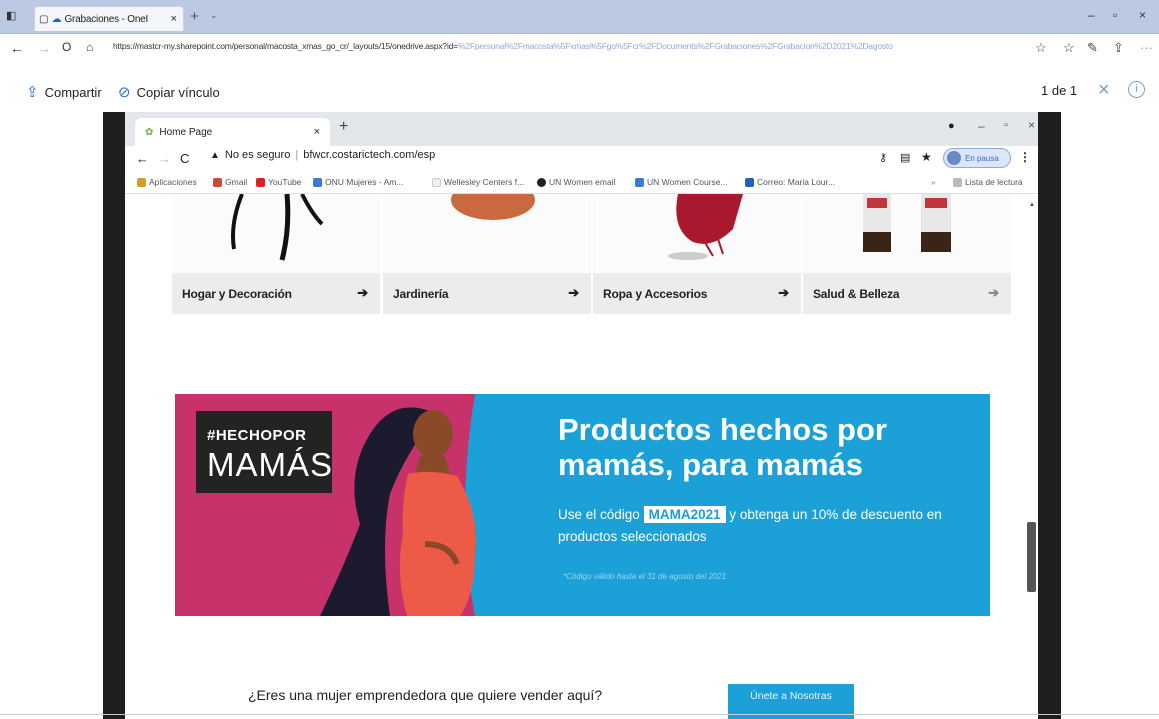 The image size is (1159, 719). I want to click on home-icon: ⌂, so click(89, 47).